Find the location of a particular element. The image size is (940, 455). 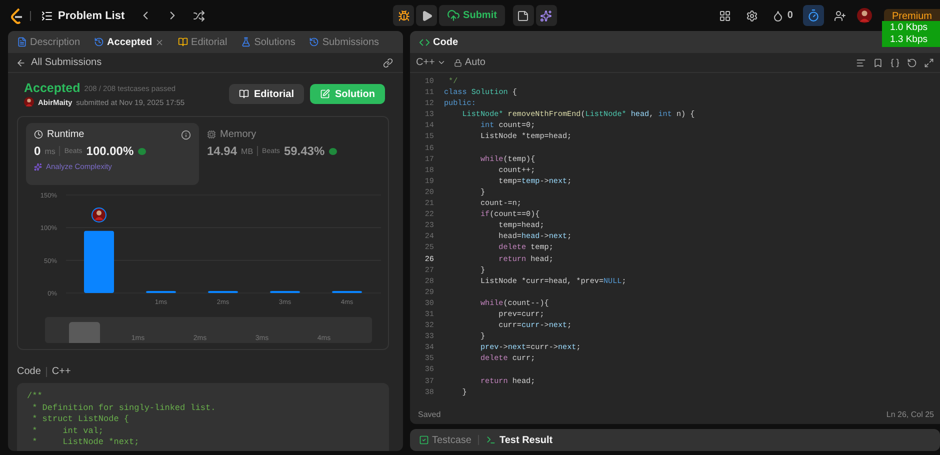

note-icon is located at coordinates (523, 16).